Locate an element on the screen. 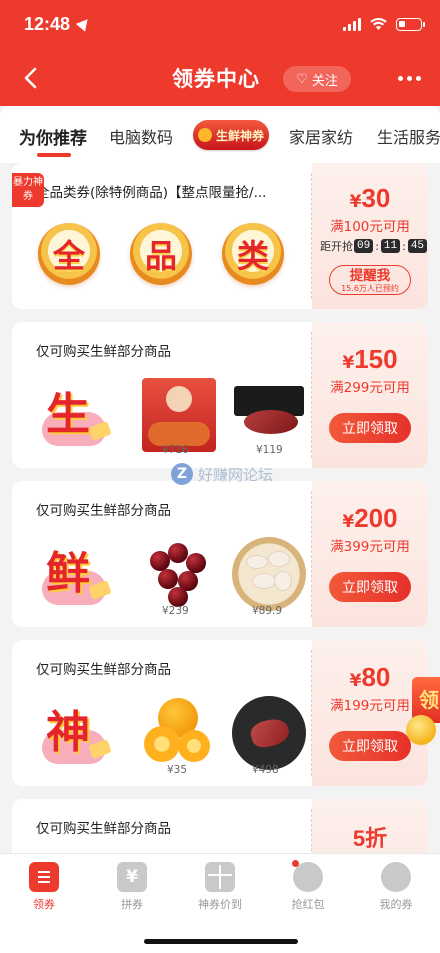  product-image-chicken is located at coordinates (269, 574).